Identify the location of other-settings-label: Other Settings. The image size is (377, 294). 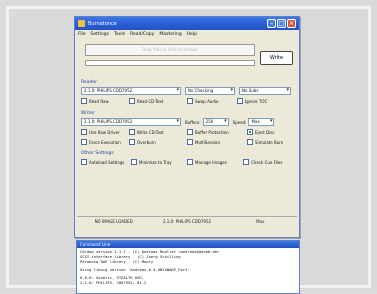
(97, 153).